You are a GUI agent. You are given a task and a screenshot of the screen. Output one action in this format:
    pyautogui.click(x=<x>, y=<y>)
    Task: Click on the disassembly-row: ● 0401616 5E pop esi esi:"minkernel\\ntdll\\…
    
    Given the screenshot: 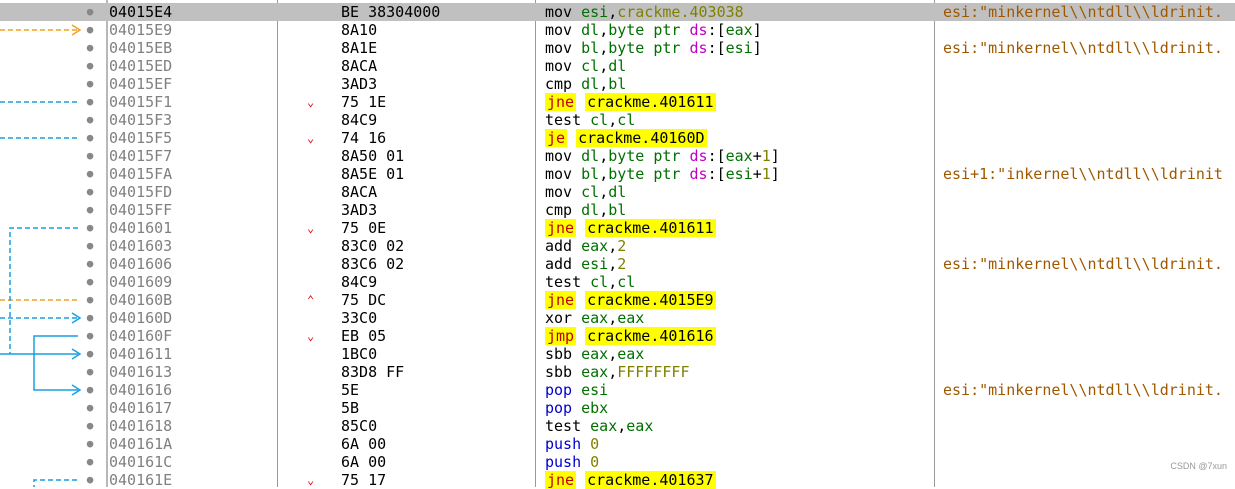 What is the action you would take?
    pyautogui.click(x=617, y=390)
    